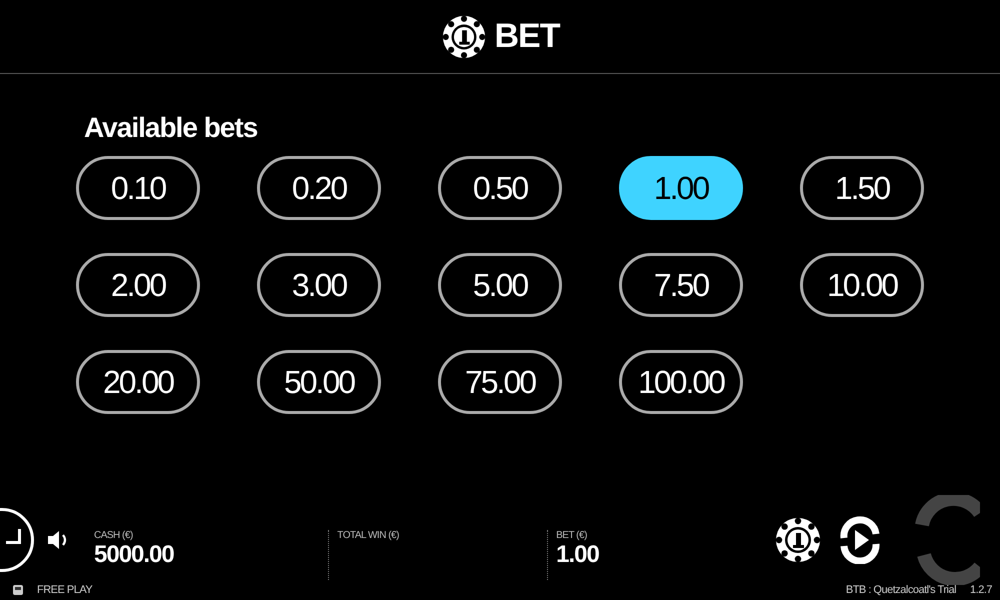 The image size is (1000, 600). Describe the element at coordinates (138, 285) in the screenshot. I see `bet-button: 2.00` at that location.